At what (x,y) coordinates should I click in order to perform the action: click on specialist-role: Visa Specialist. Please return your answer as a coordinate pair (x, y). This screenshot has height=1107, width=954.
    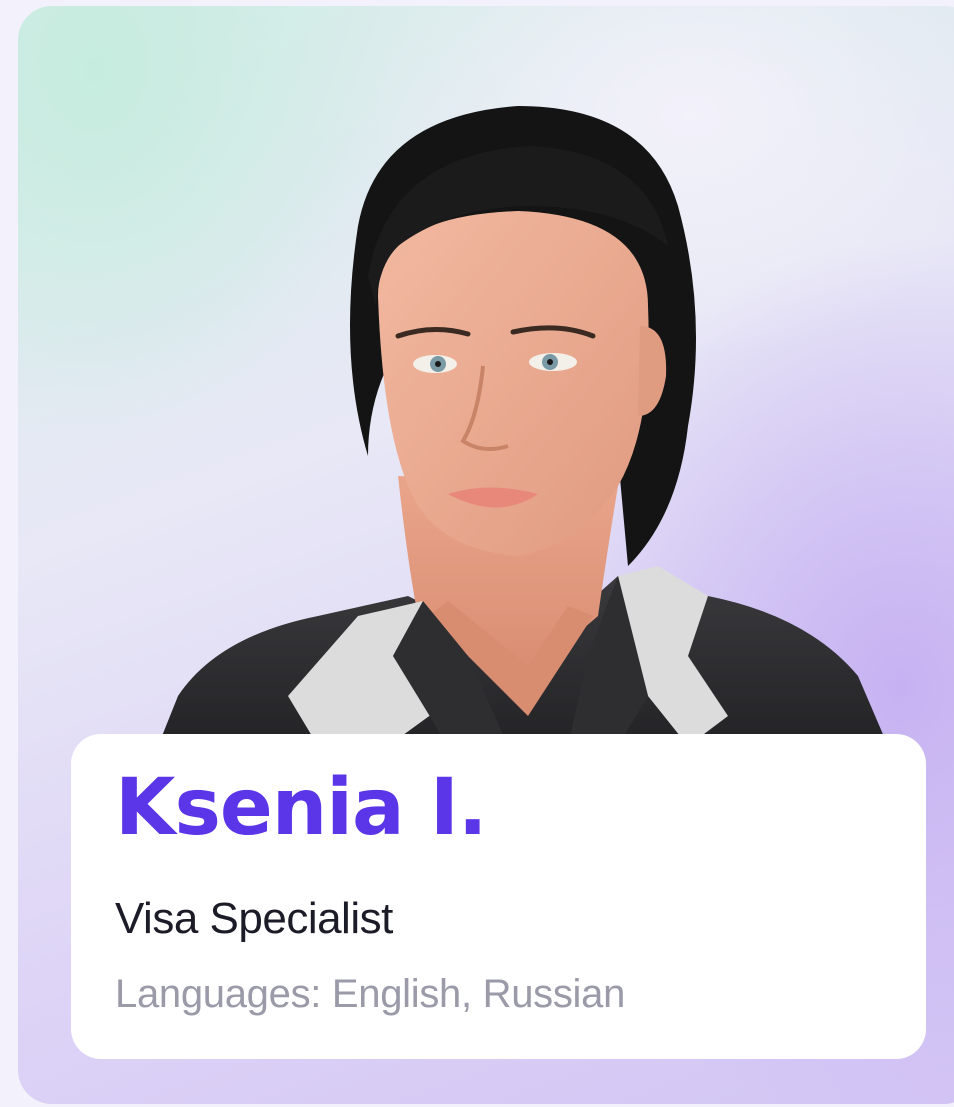
    Looking at the image, I should click on (254, 918).